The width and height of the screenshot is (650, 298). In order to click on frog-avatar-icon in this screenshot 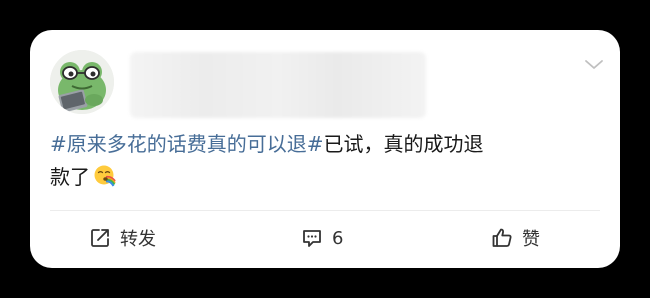, I will do `click(82, 82)`.